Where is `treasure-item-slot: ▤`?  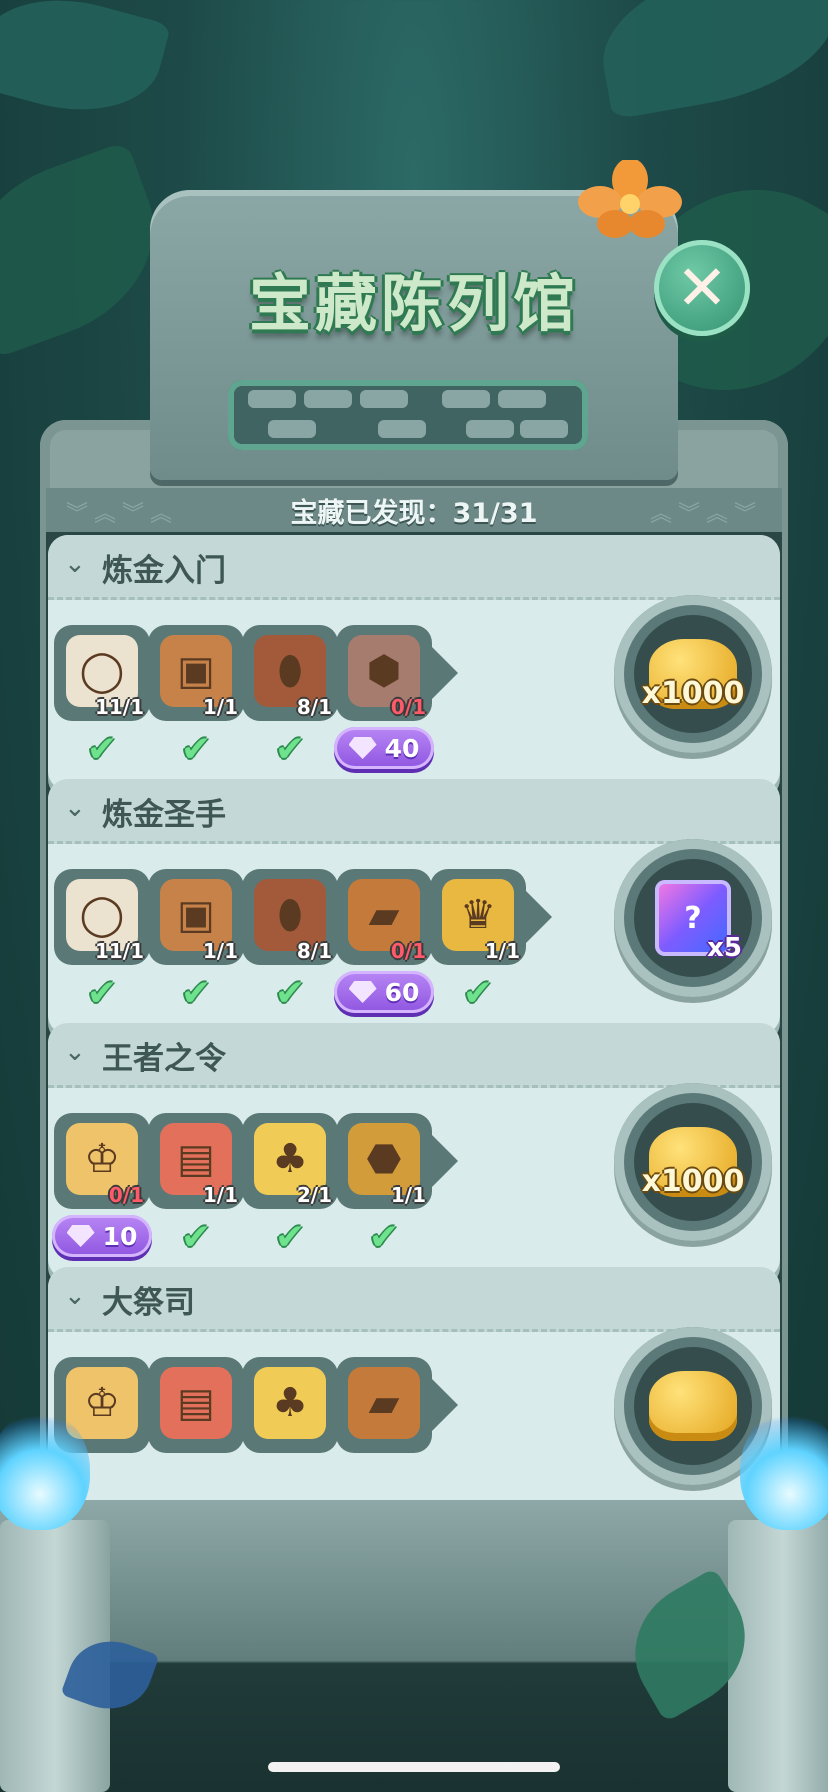
treasure-item-slot: ▤ is located at coordinates (196, 1405).